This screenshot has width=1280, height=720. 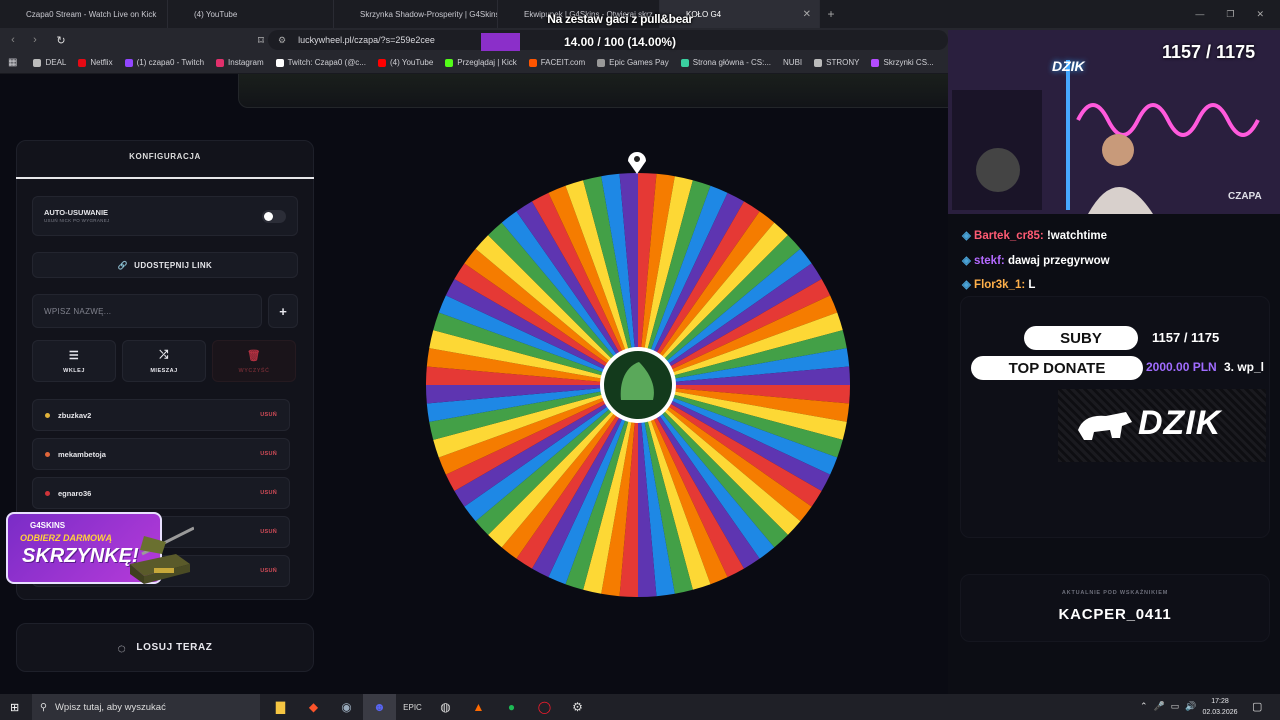 I want to click on paste-label: WKLEJ, so click(x=74, y=370).